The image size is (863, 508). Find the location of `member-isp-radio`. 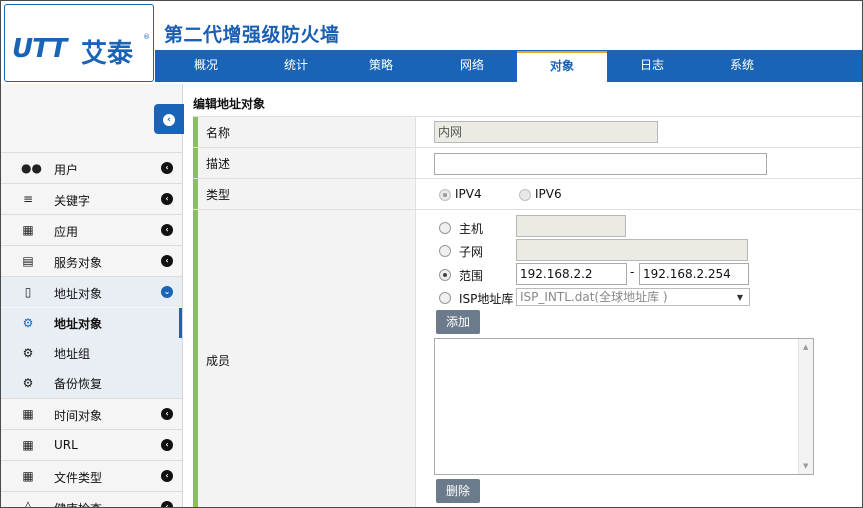

member-isp-radio is located at coordinates (445, 298).